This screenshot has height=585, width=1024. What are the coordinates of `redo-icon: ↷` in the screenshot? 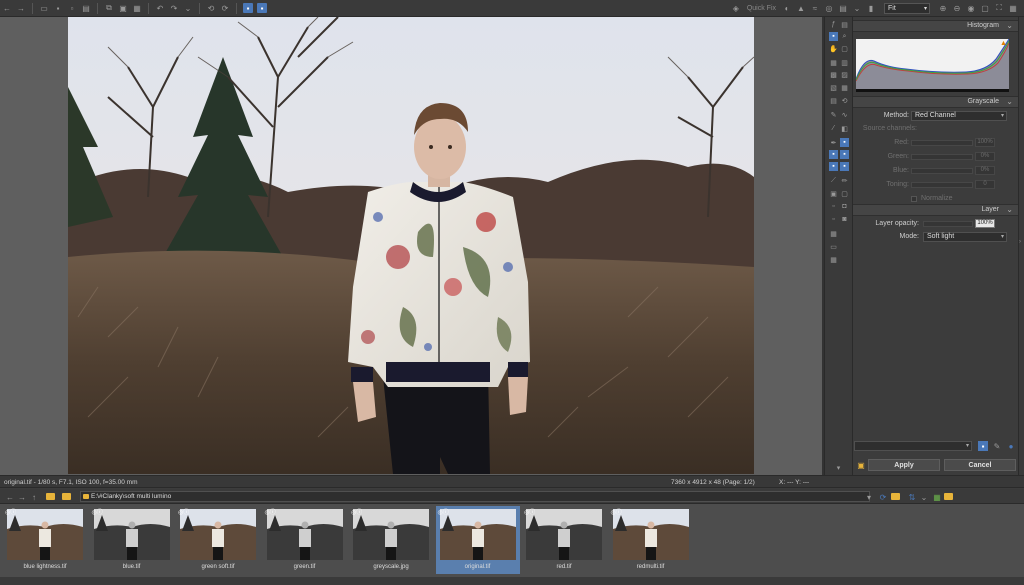 It's located at (174, 8).